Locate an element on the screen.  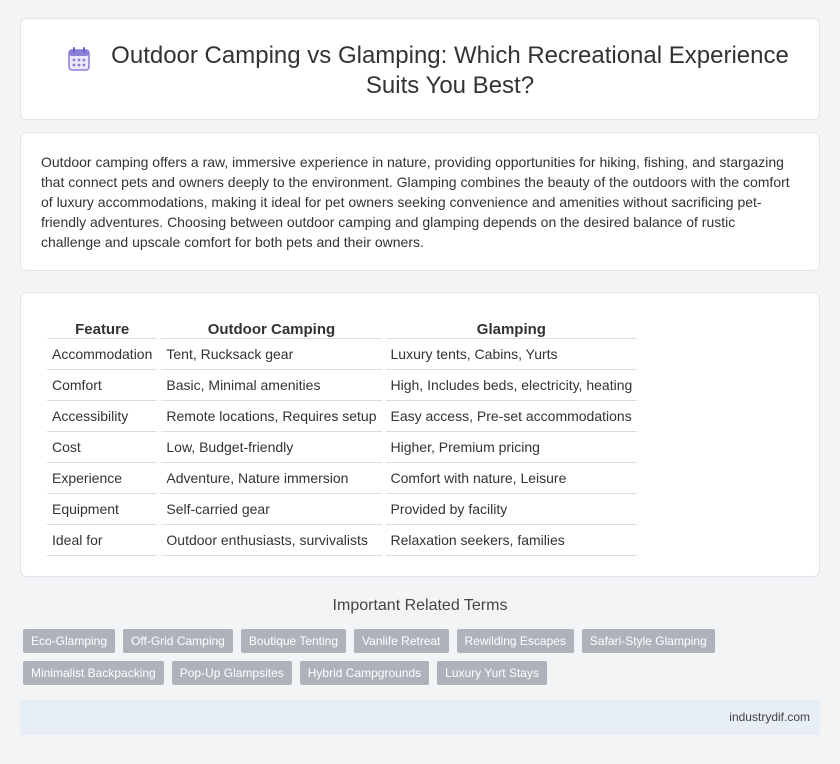
camping-cell: Basic, Minimal amenities is located at coordinates (271, 385).